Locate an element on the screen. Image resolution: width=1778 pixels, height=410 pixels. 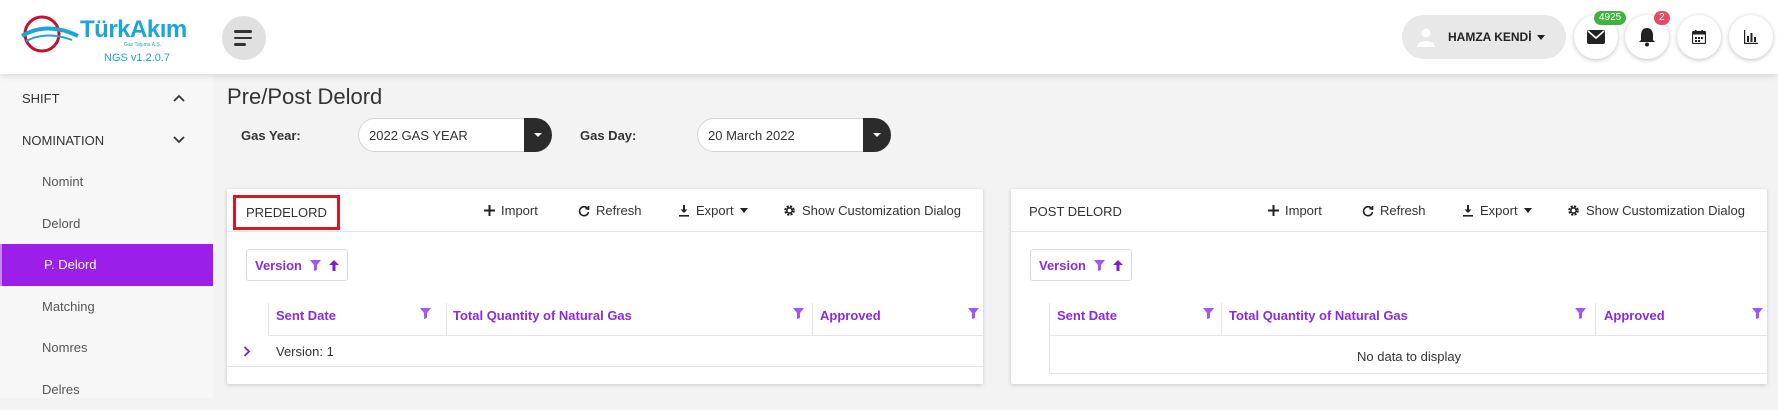
notifications-button: 2 is located at coordinates (1647, 37).